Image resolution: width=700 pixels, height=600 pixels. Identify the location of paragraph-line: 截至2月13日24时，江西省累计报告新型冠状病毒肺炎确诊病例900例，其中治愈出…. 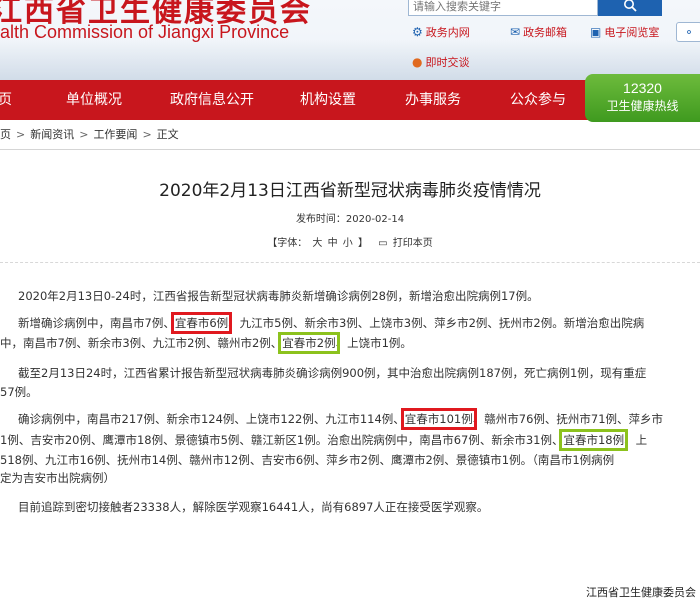
(332, 373).